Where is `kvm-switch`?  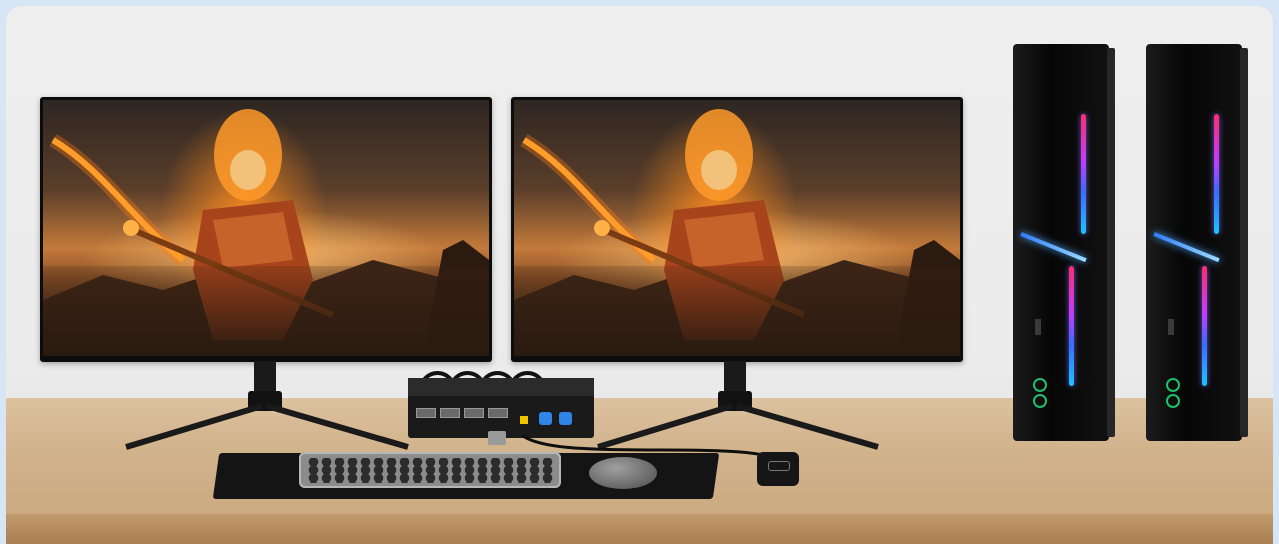 kvm-switch is located at coordinates (501, 408).